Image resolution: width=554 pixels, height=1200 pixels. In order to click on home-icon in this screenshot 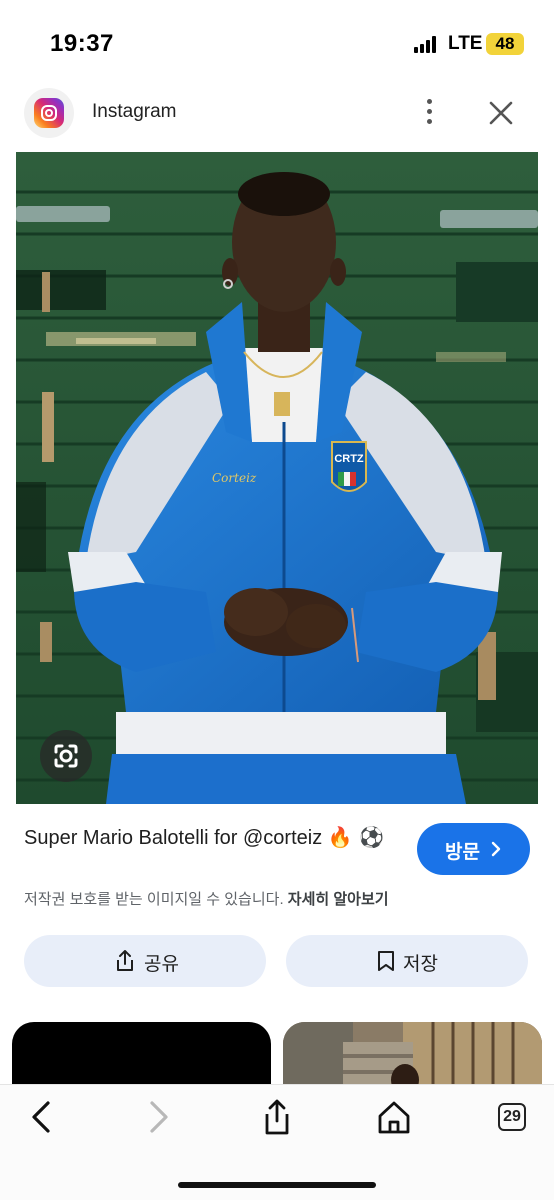, I will do `click(394, 1117)`.